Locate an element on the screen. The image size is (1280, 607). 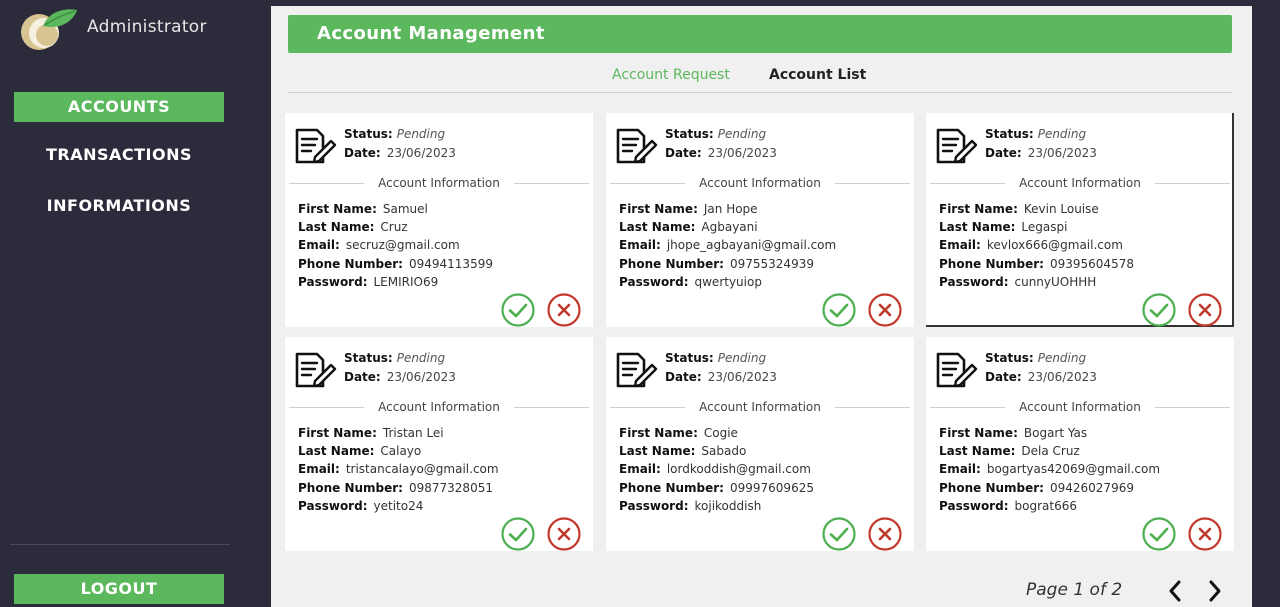
email-value: lordkoddish@gmail.com is located at coordinates (738, 469).